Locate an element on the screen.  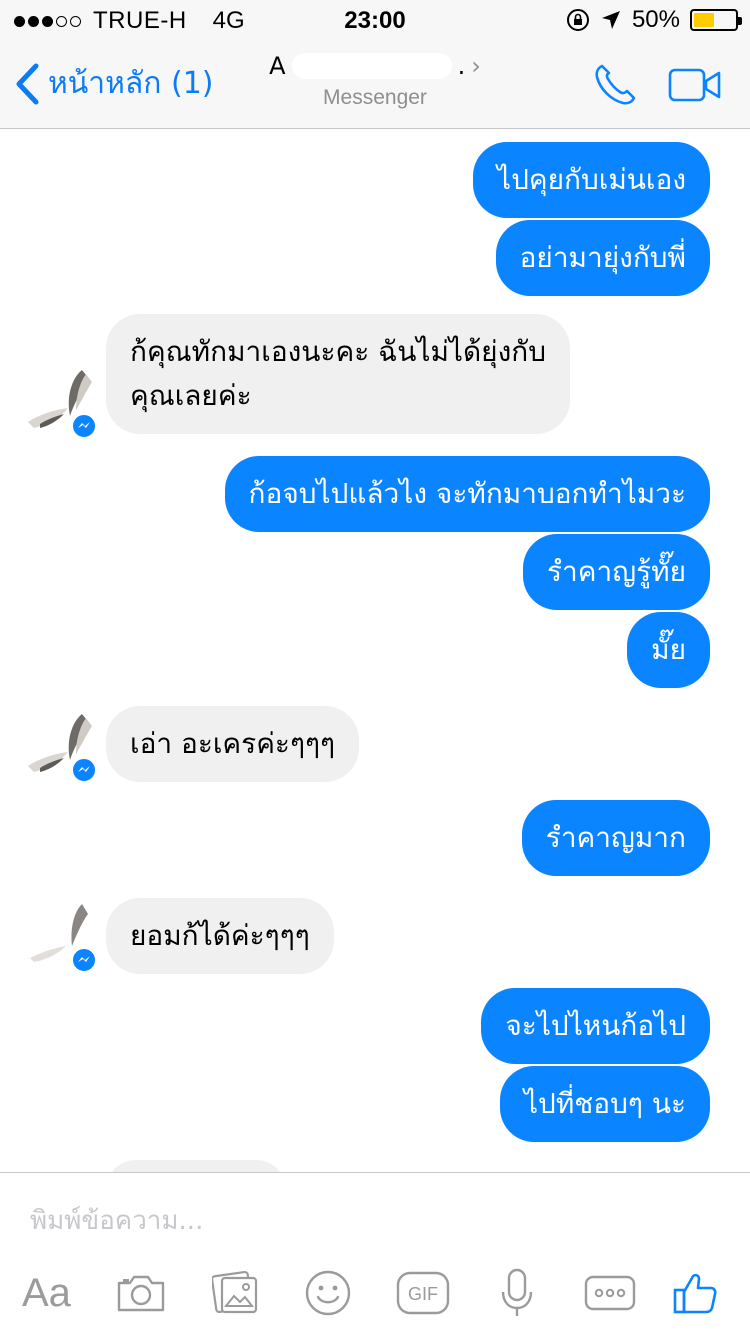
video-call-button is located at coordinates (695, 87).